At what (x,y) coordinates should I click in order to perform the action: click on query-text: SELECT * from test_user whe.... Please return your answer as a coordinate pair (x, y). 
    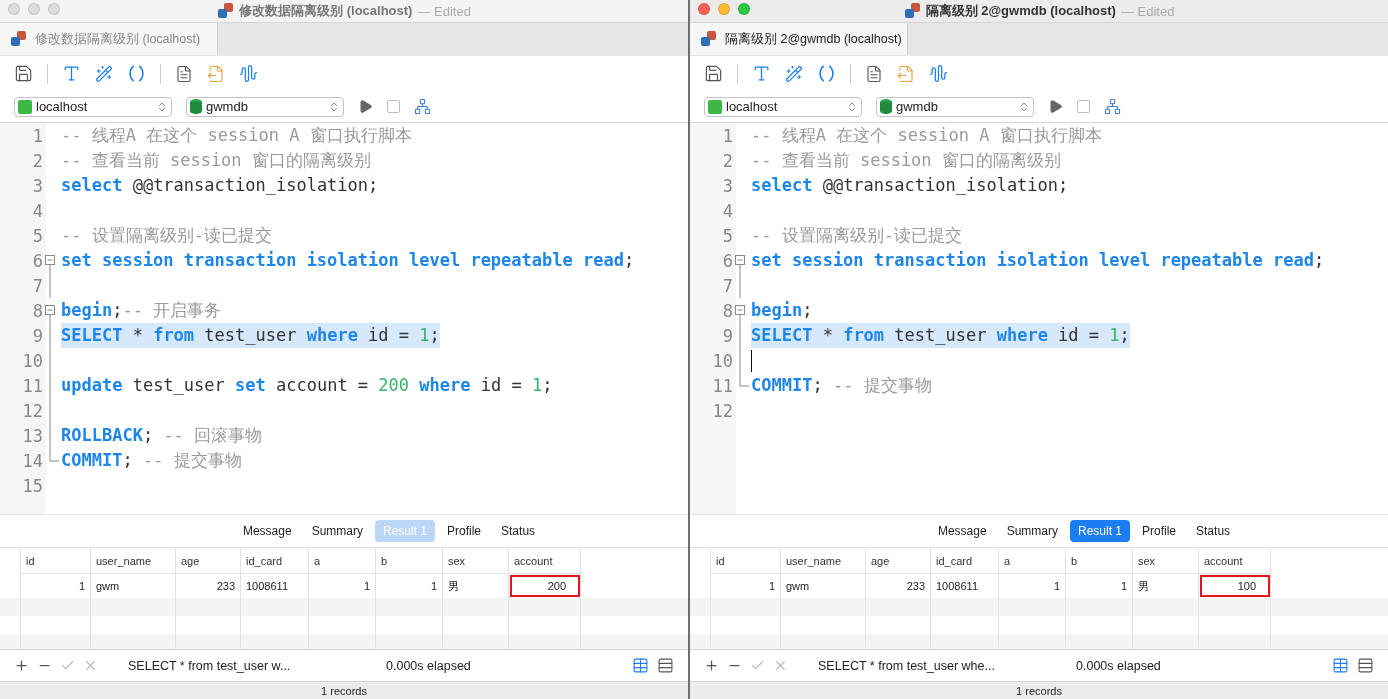
    Looking at the image, I should click on (907, 665).